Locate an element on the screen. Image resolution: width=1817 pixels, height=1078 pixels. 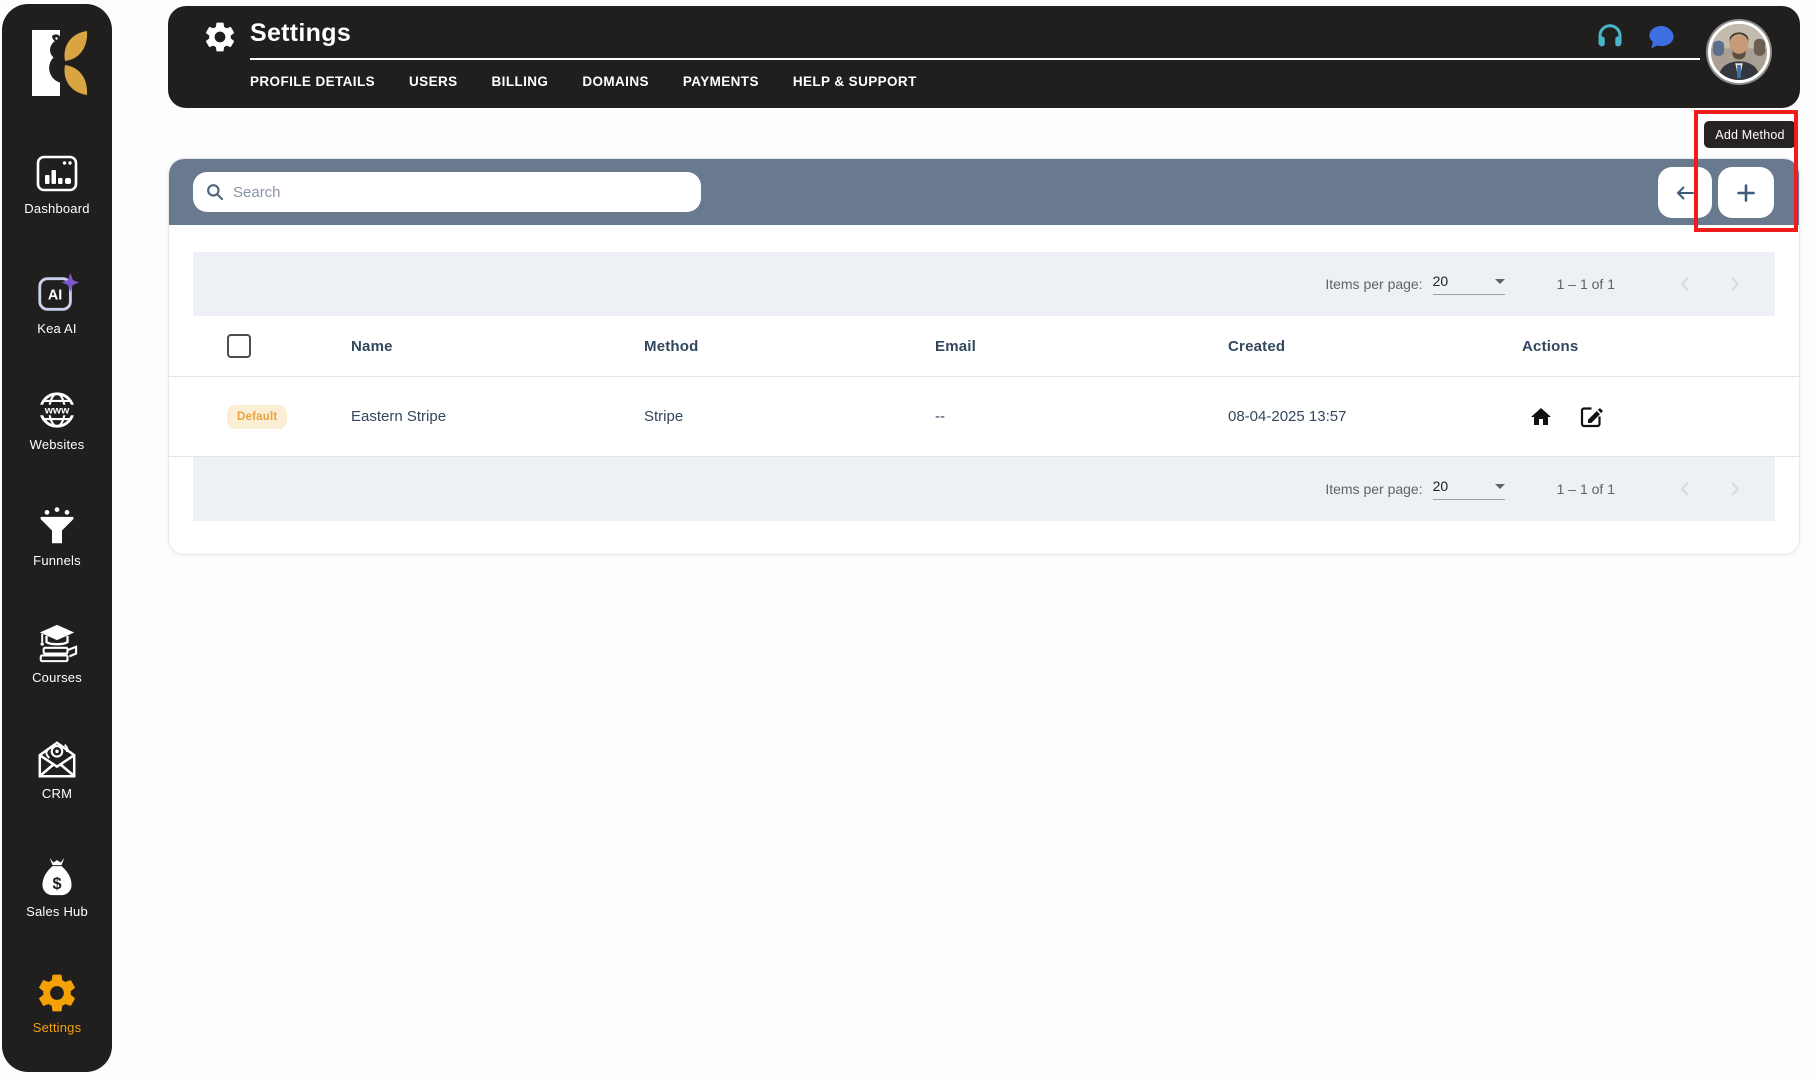
back-button is located at coordinates (1685, 192).